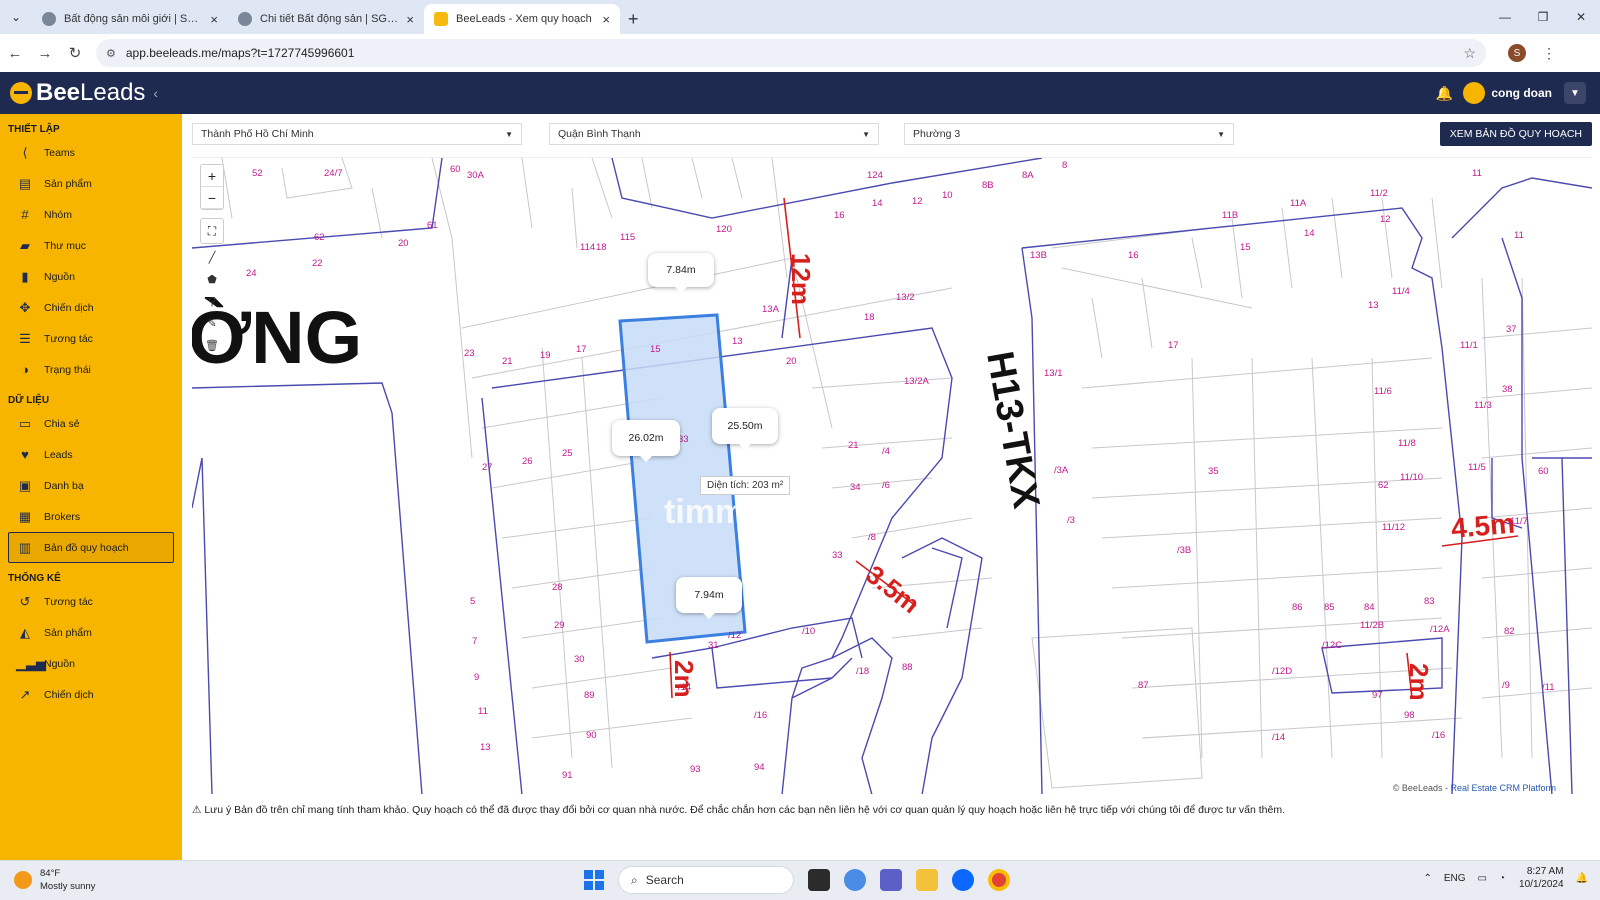 The height and width of the screenshot is (900, 1600). I want to click on lot-number-label: 19, so click(545, 355).